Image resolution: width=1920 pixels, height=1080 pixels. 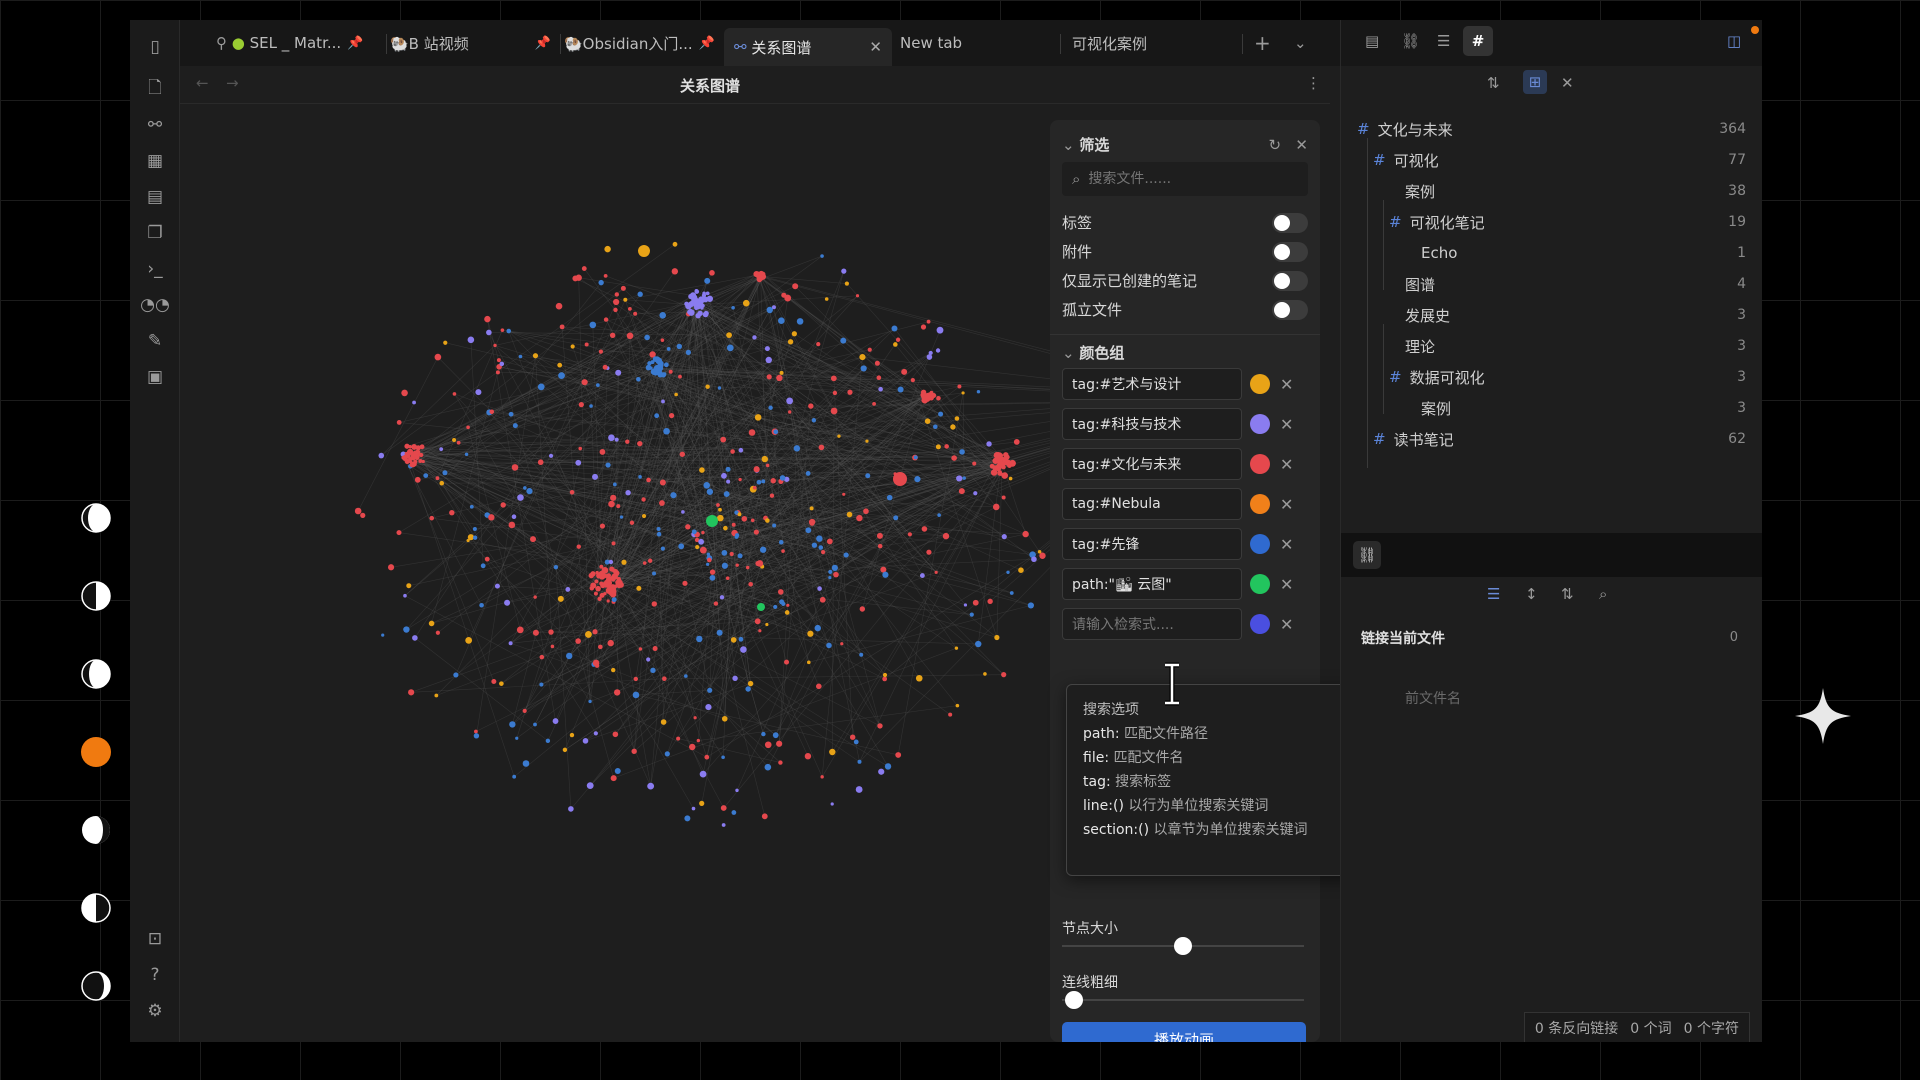 What do you see at coordinates (1286, 384) in the screenshot?
I see `remove-group-icon: ✕` at bounding box center [1286, 384].